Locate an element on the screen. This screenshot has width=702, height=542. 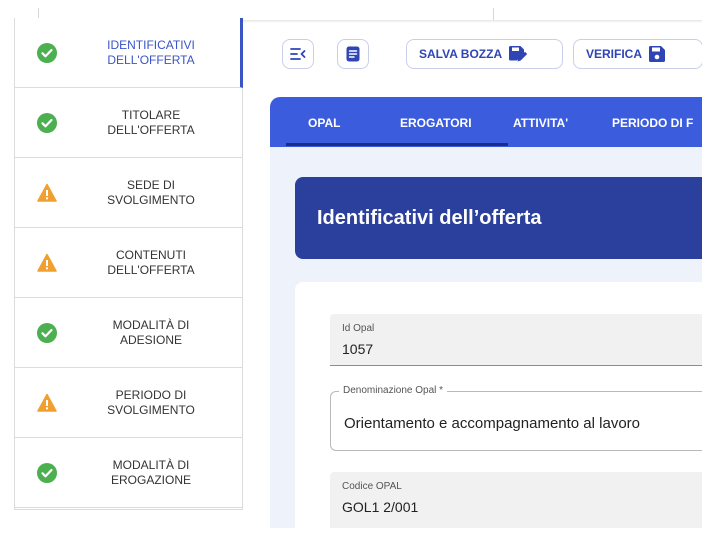
sidebar-item-titolare: TITOLARE DELL'OFFERTA is located at coordinates (129, 123).